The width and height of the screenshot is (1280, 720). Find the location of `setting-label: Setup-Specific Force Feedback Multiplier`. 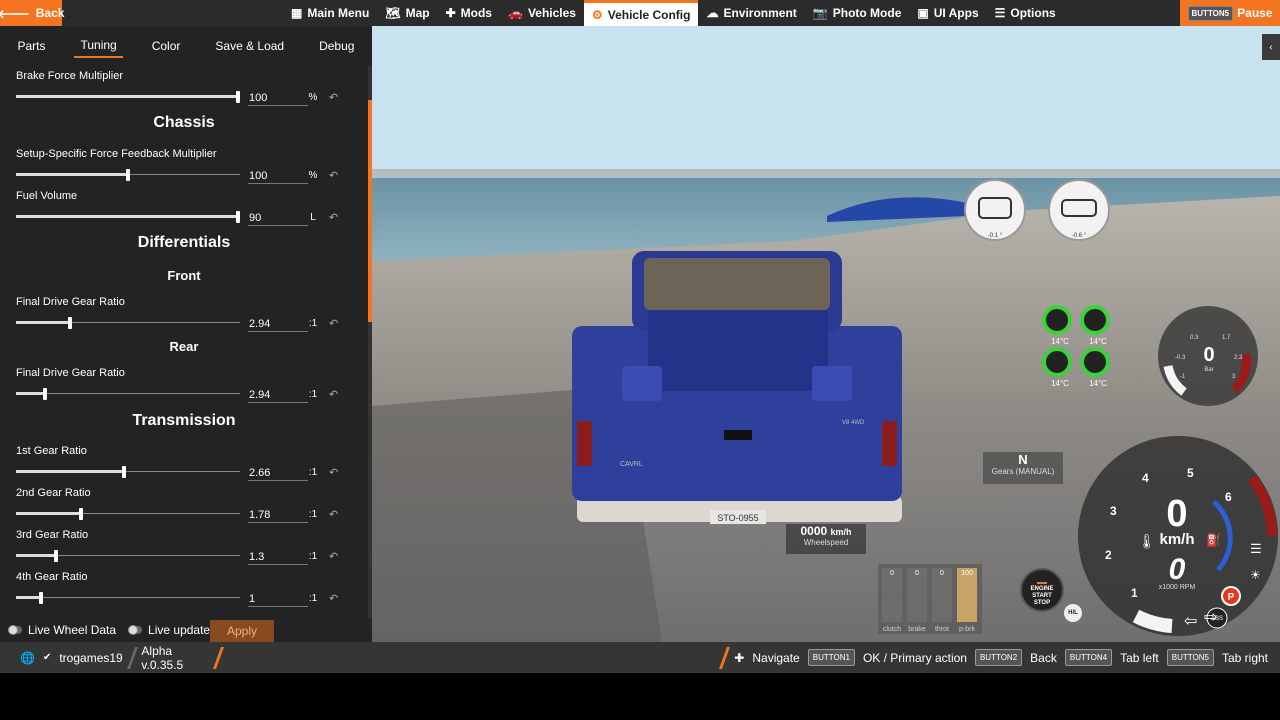

setting-label: Setup-Specific Force Feedback Multiplier is located at coordinates (116, 154).